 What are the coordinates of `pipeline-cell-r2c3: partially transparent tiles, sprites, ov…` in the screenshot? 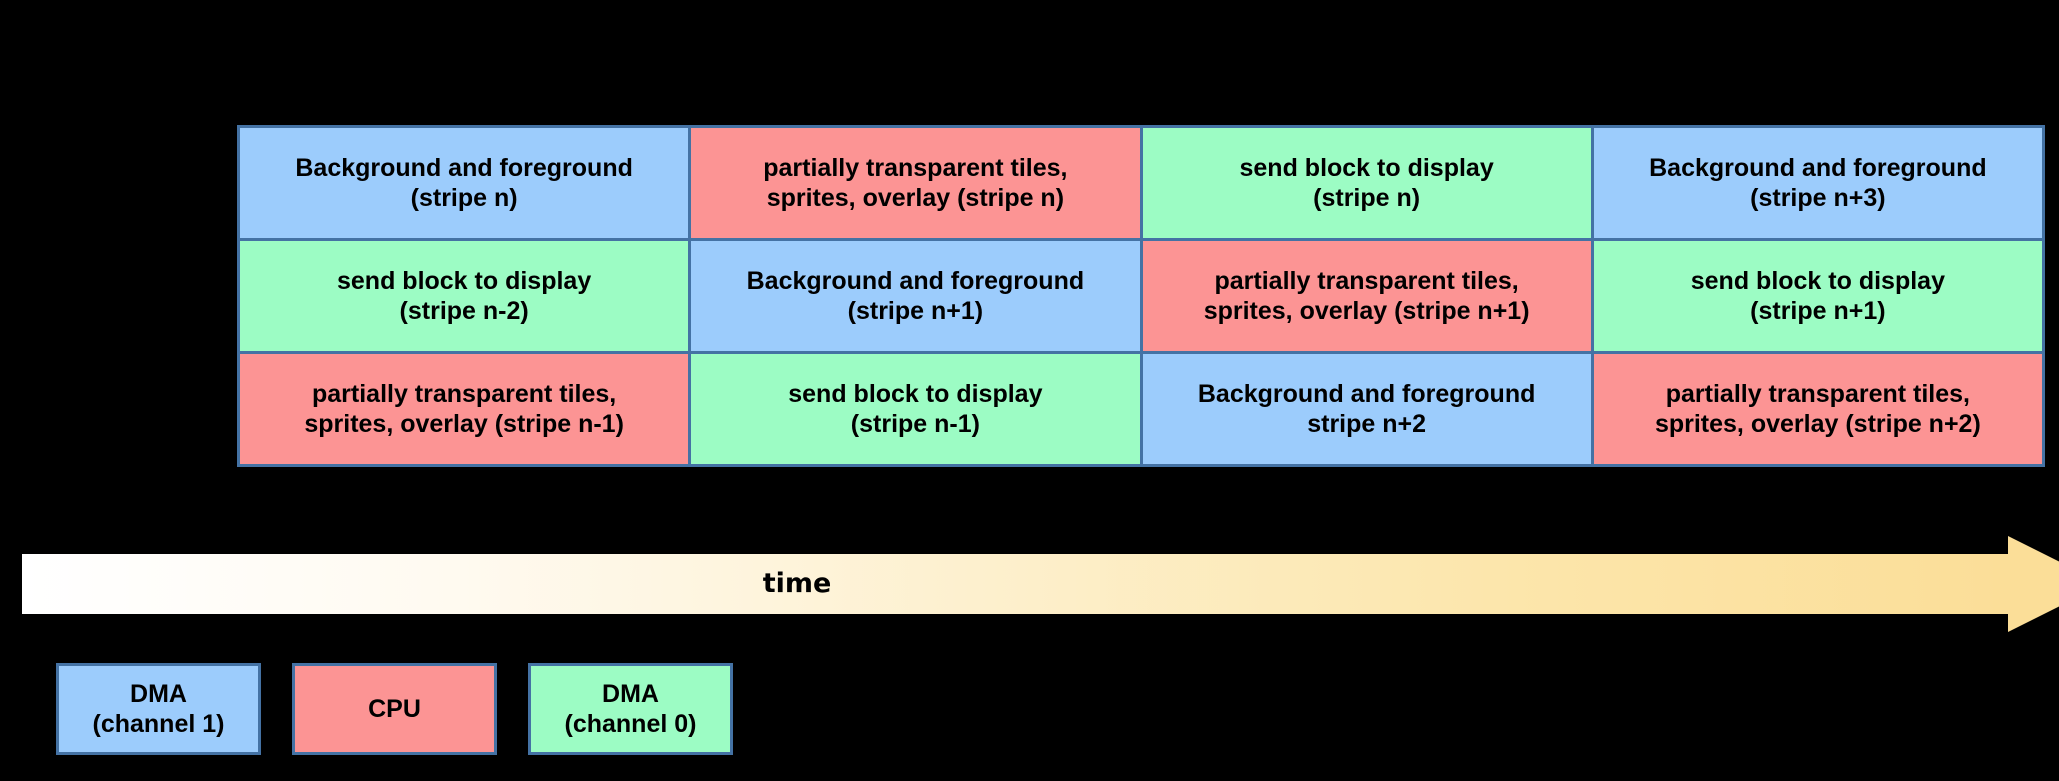 It's located at (1818, 409).